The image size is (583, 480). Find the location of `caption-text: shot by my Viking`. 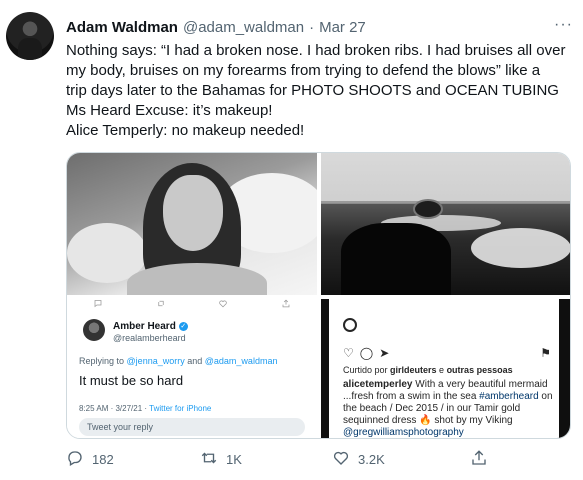

caption-text: shot by my Viking is located at coordinates (472, 420).